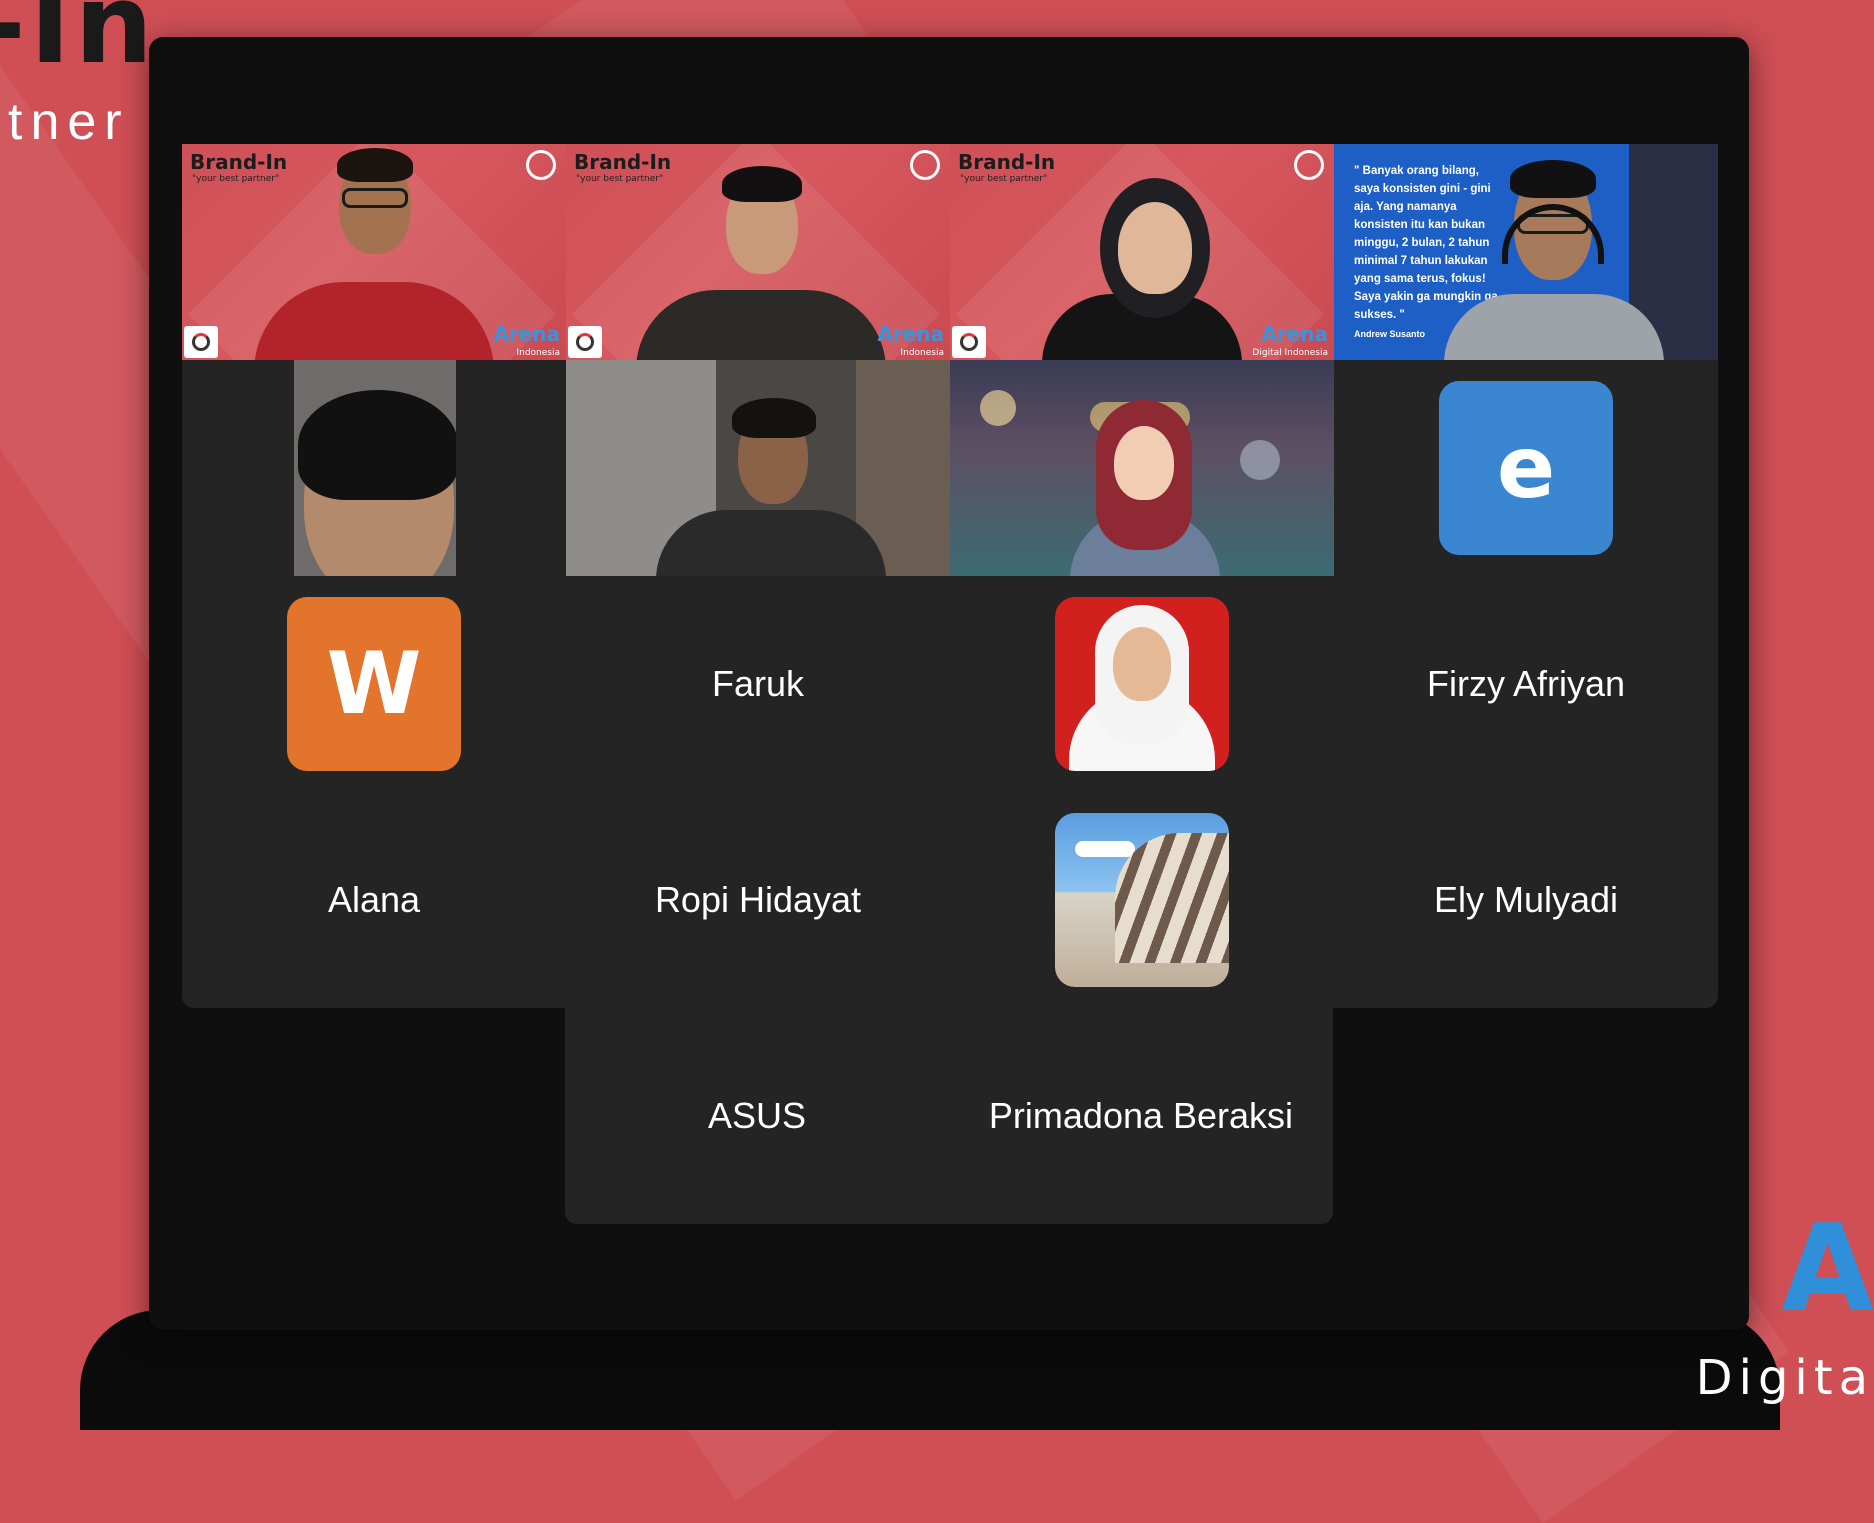  I want to click on participant-tile-9: W, so click(374, 684).